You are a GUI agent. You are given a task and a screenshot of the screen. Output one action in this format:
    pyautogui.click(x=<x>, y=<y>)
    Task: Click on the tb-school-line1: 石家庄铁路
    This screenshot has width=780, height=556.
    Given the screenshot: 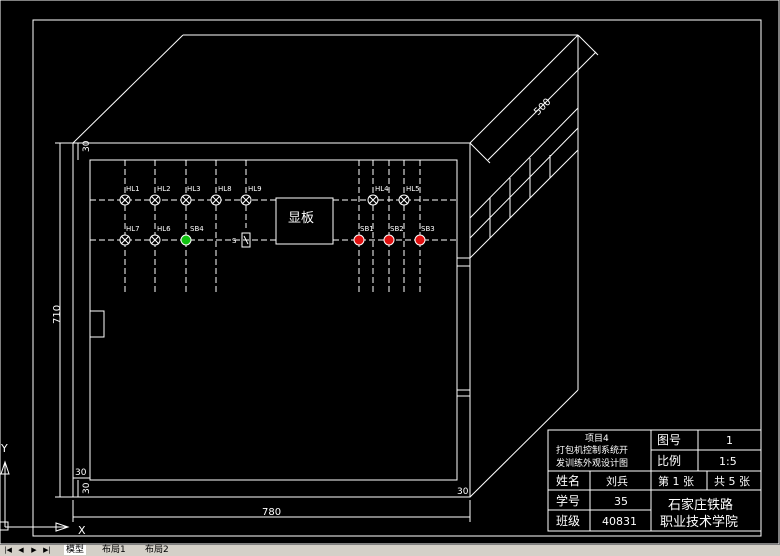 What is the action you would take?
    pyautogui.click(x=700, y=505)
    